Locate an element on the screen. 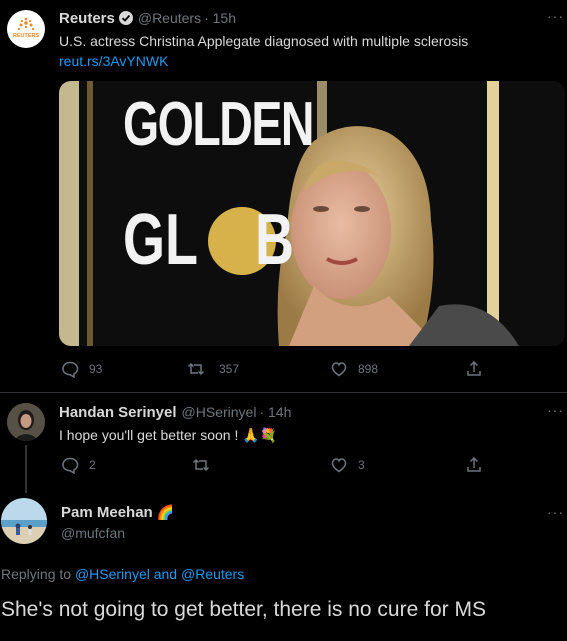  replying-prefix: Replying to is located at coordinates (36, 574).